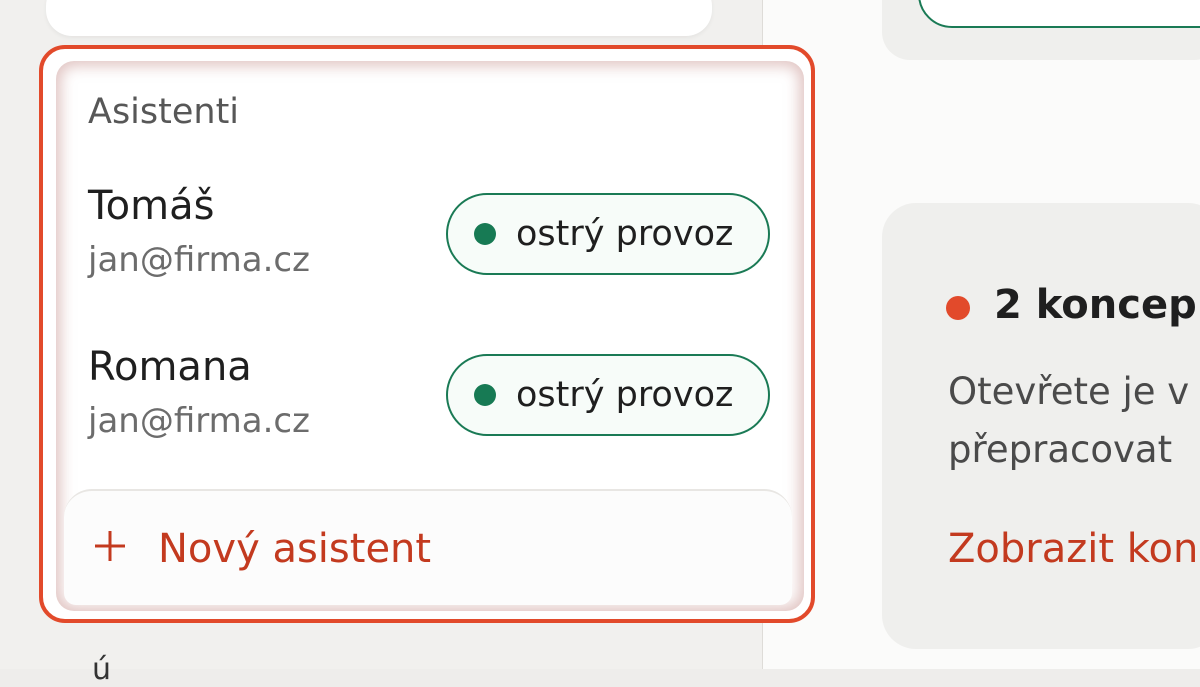 Image resolution: width=1200 pixels, height=687 pixels. I want to click on assistant-name: Tomáš, so click(151, 206).